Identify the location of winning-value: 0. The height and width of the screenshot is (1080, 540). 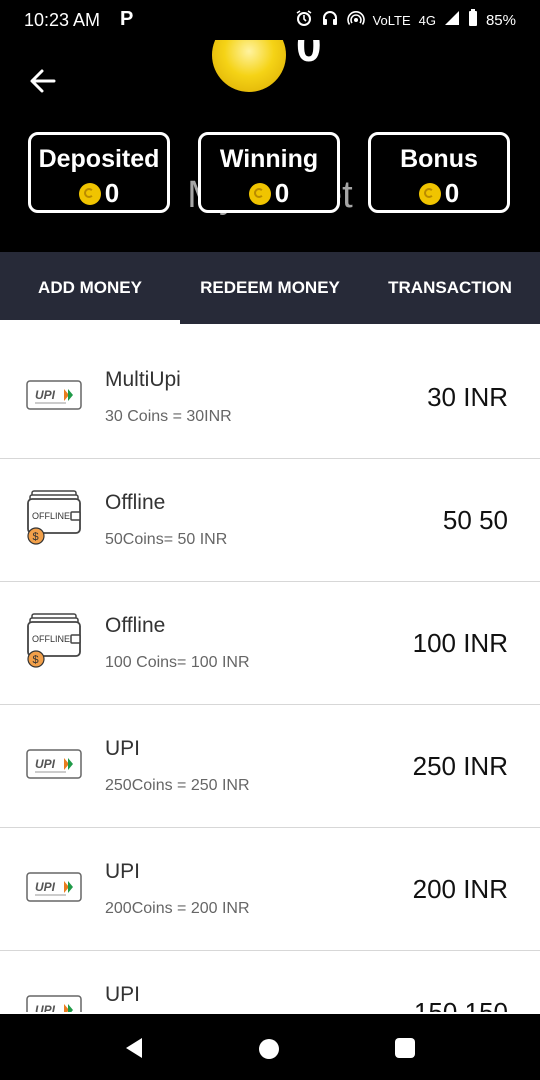
(282, 193).